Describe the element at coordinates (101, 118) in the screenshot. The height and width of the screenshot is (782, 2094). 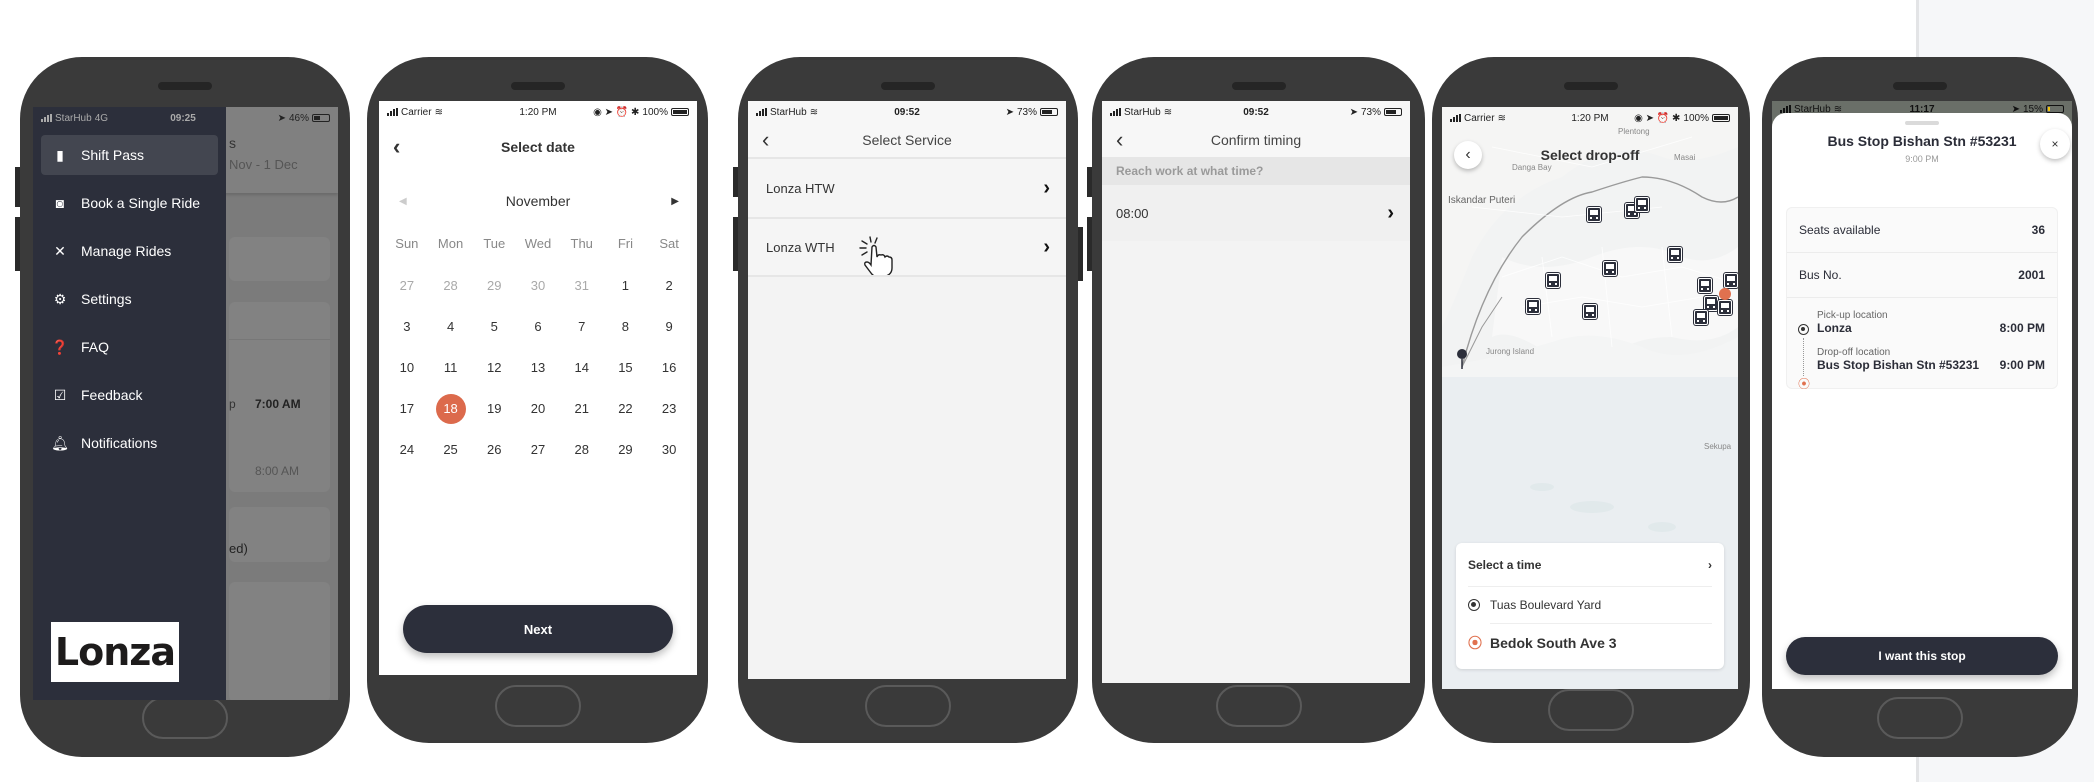
I see `network-type: 4G` at that location.